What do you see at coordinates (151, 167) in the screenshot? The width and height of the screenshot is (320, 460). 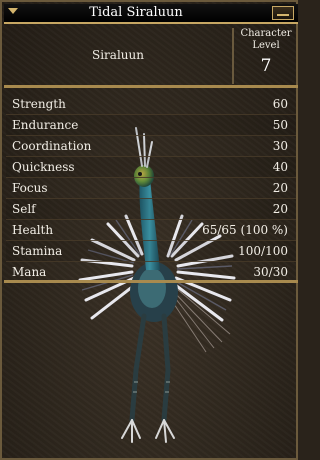 I see `stat-row-quickness: Quickness 40` at bounding box center [151, 167].